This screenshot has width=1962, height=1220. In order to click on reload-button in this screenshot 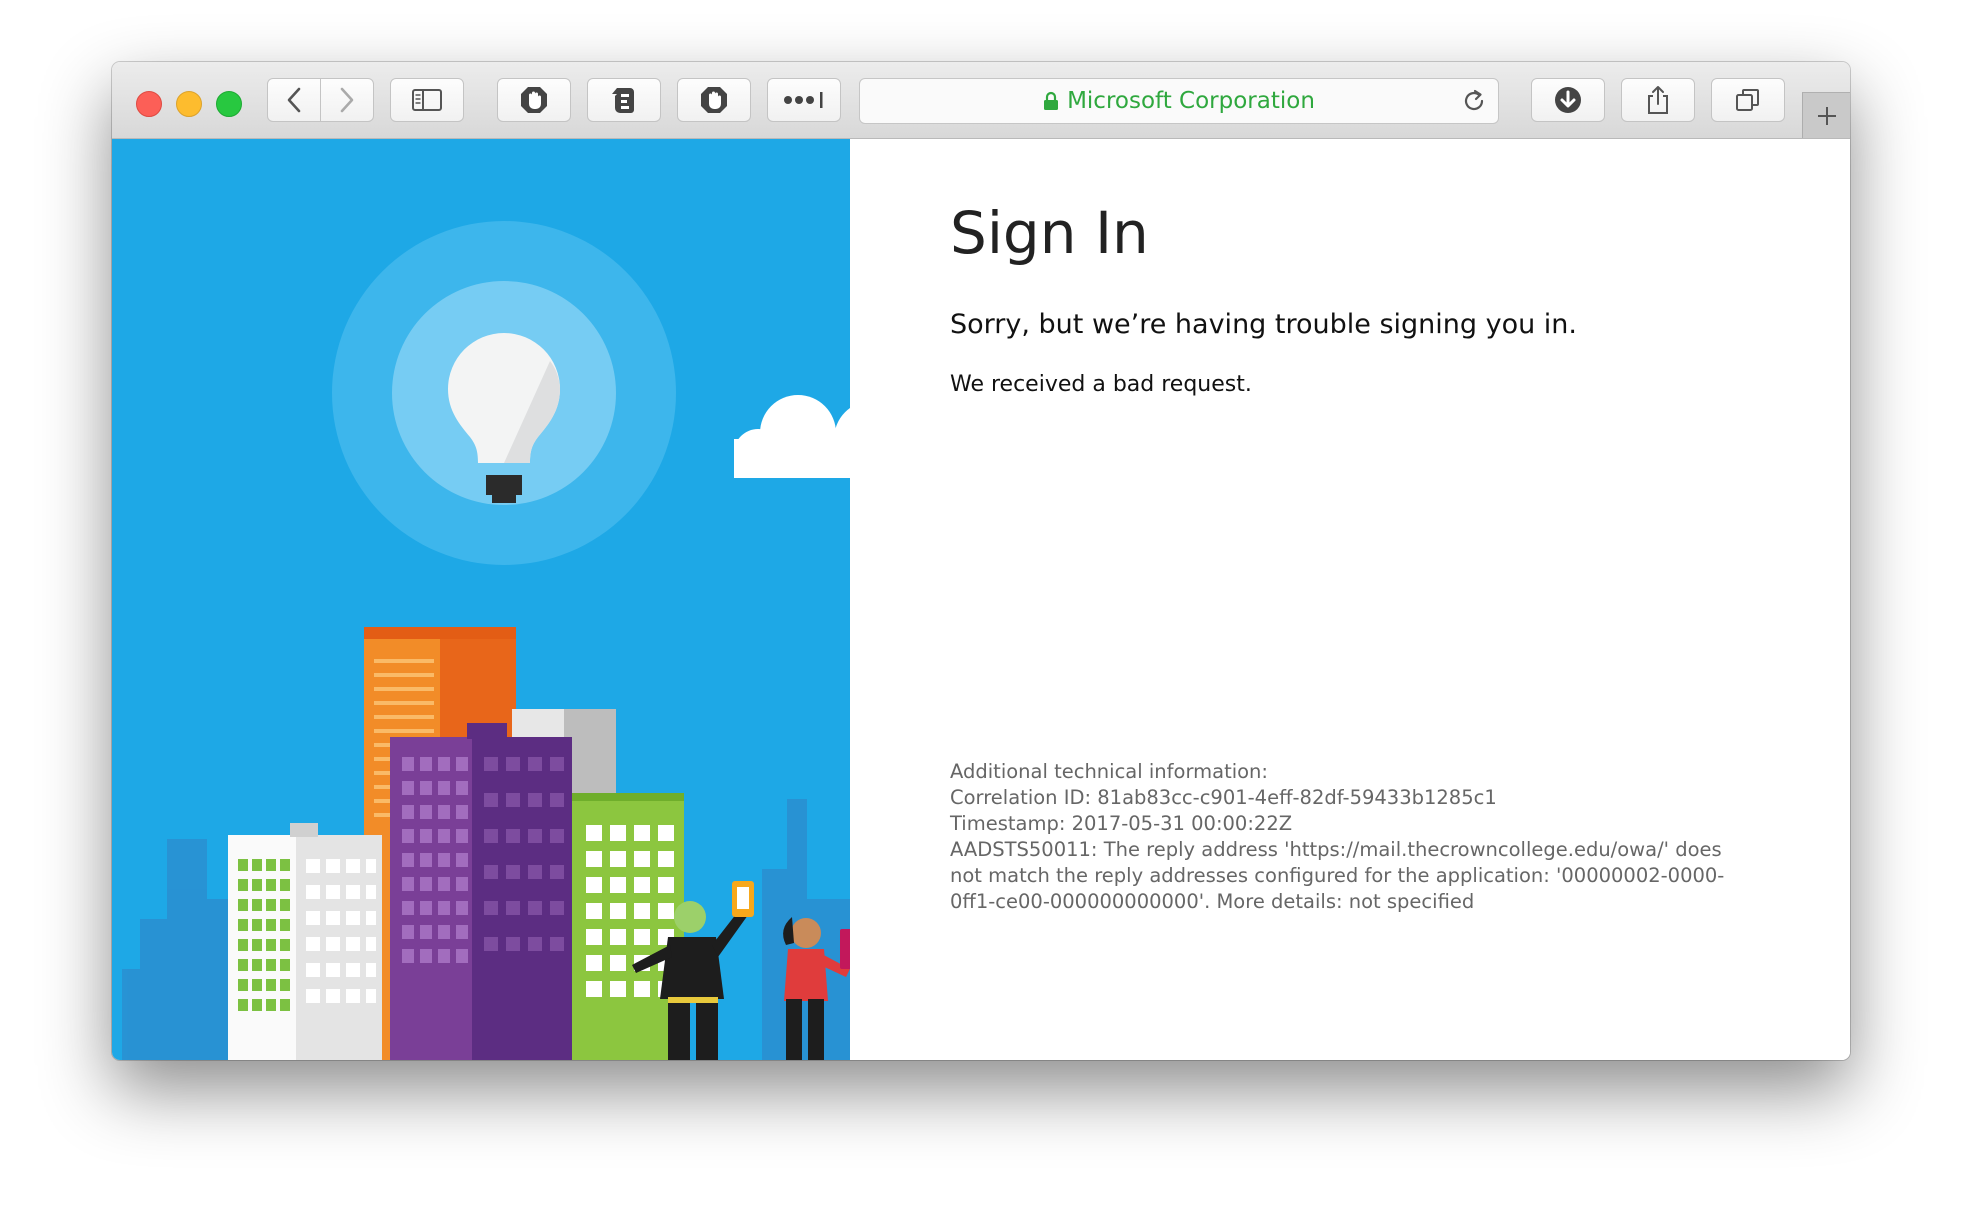, I will do `click(1474, 103)`.